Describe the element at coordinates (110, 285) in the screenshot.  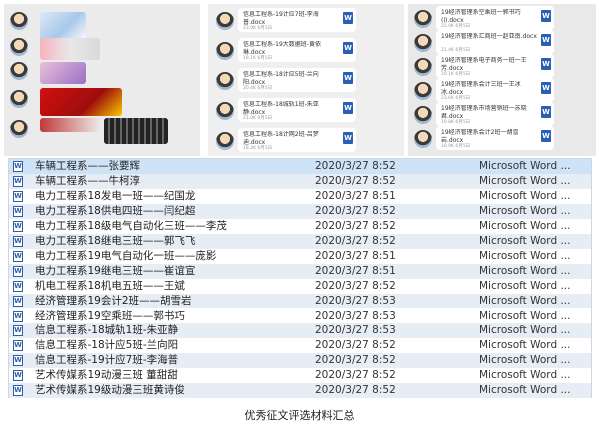
I see `file-name: 机电工程系18机电五班——王斌` at that location.